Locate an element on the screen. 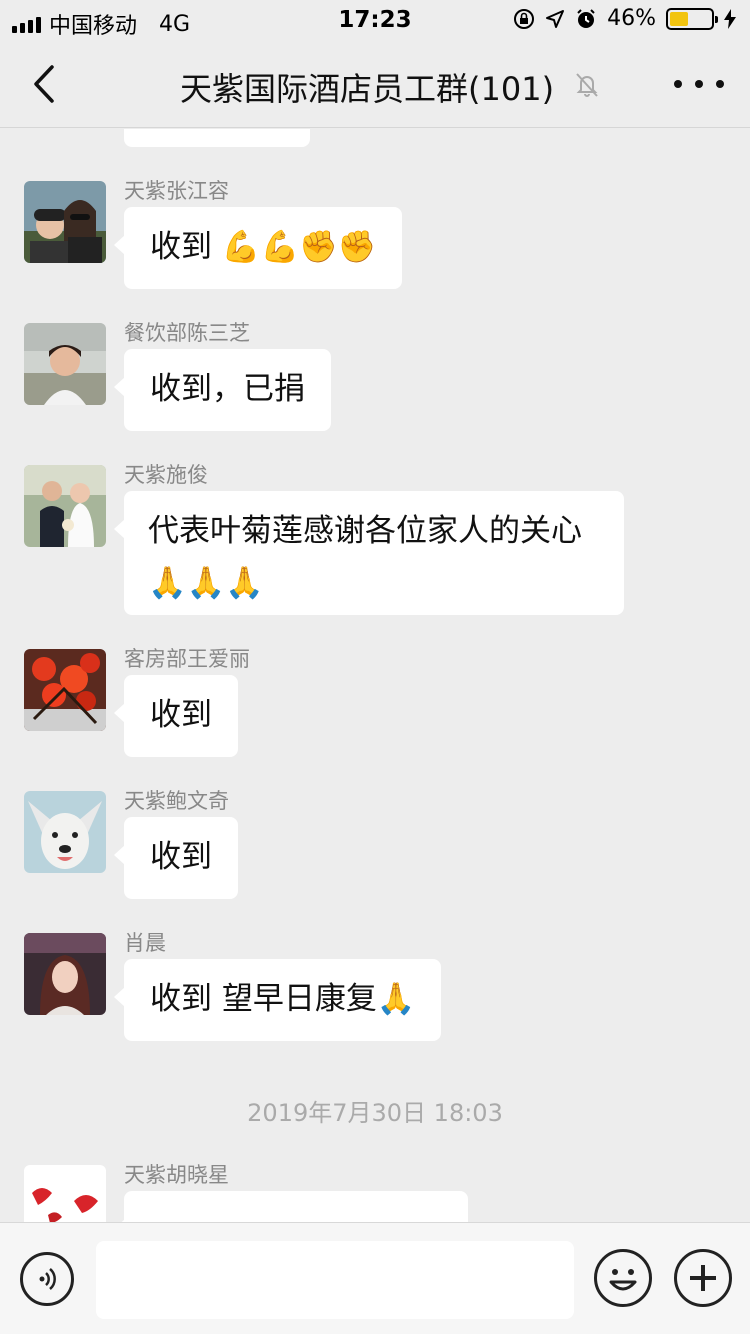 This screenshot has width=750, height=1334. battery-percent: 46% is located at coordinates (631, 18).